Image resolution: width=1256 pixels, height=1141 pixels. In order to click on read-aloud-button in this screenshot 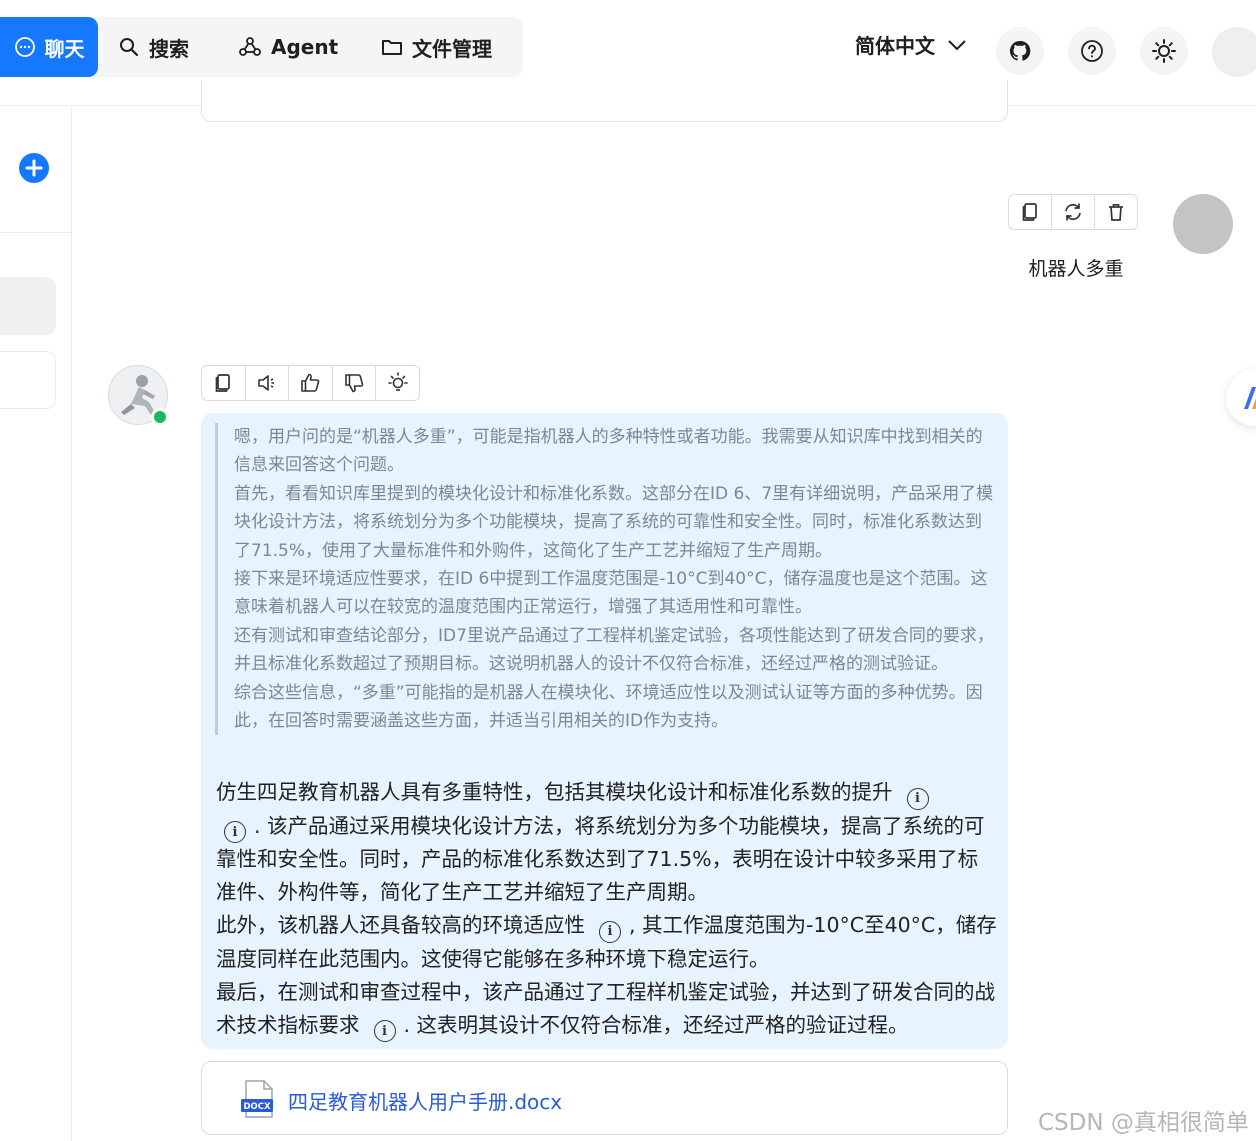, I will do `click(268, 383)`.